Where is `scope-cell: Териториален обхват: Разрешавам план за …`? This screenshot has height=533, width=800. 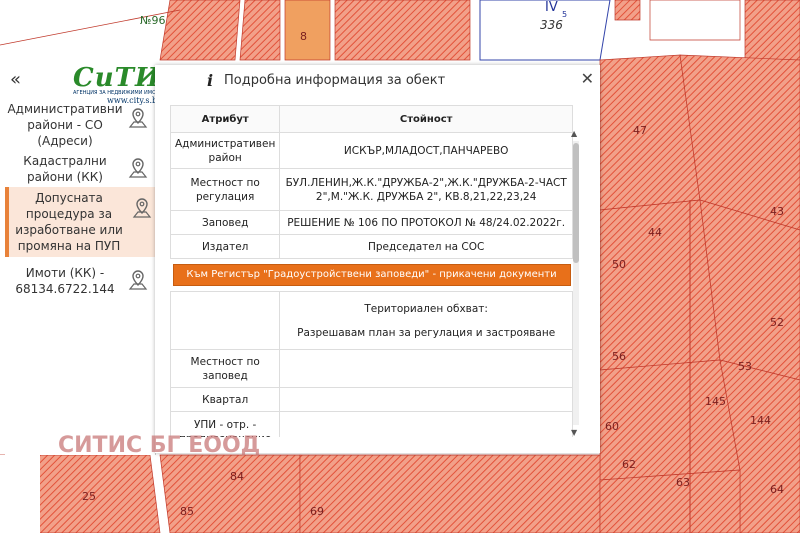
scope-cell: Териториален обхват: Разрешавам план за … is located at coordinates (426, 320).